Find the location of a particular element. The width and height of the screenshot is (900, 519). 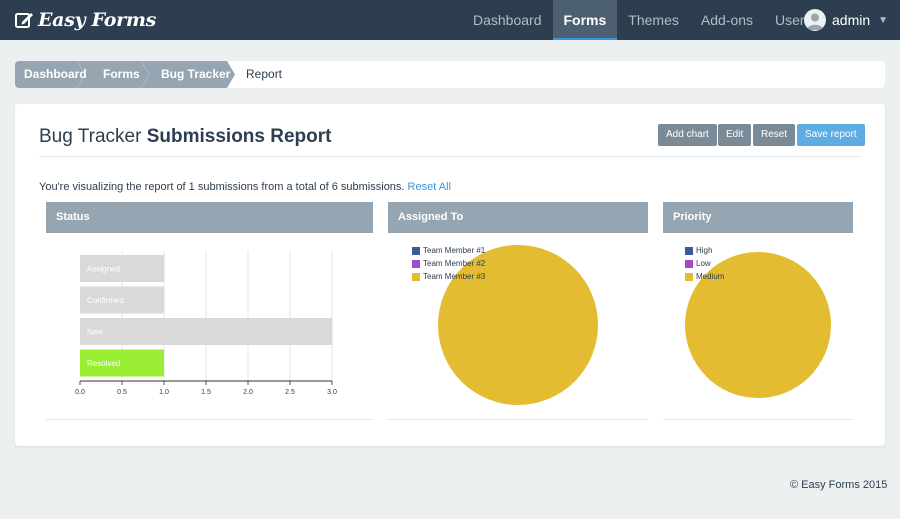

breadcrumb-dashboard: Dashboard is located at coordinates (55, 74).